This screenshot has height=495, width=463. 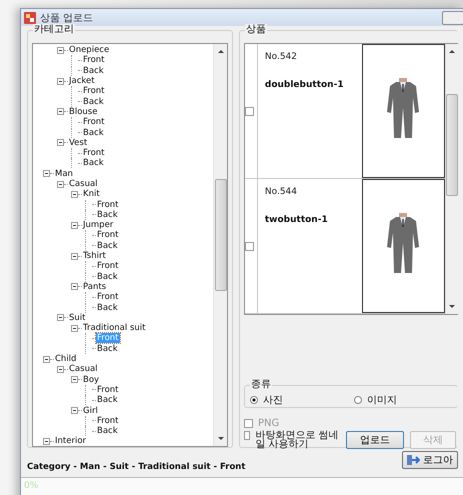 I want to click on tree-item: Jacket, so click(x=82, y=81).